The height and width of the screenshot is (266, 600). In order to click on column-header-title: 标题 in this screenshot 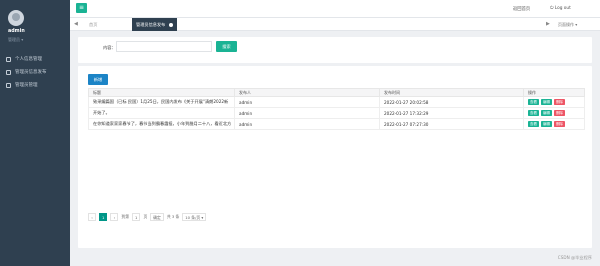, I will do `click(161, 92)`.